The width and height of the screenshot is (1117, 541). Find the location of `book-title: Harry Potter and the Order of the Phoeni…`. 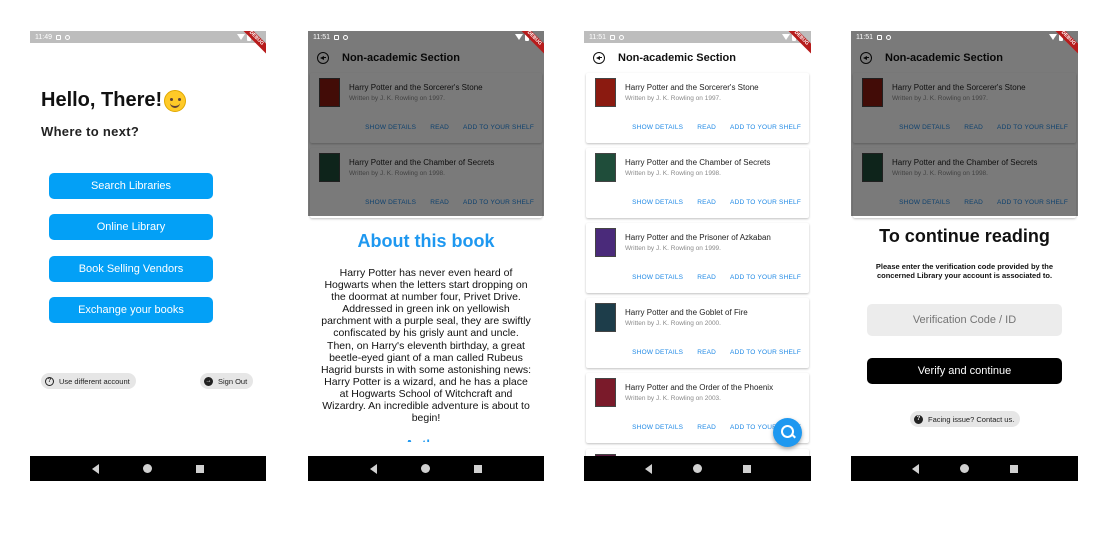

book-title: Harry Potter and the Order of the Phoeni… is located at coordinates (699, 387).